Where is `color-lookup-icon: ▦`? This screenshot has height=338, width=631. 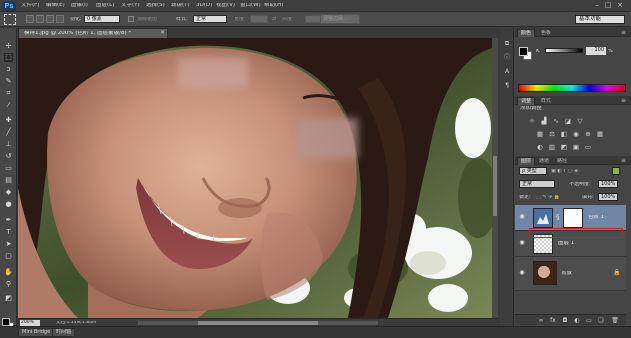 color-lookup-icon: ▦ is located at coordinates (600, 134).